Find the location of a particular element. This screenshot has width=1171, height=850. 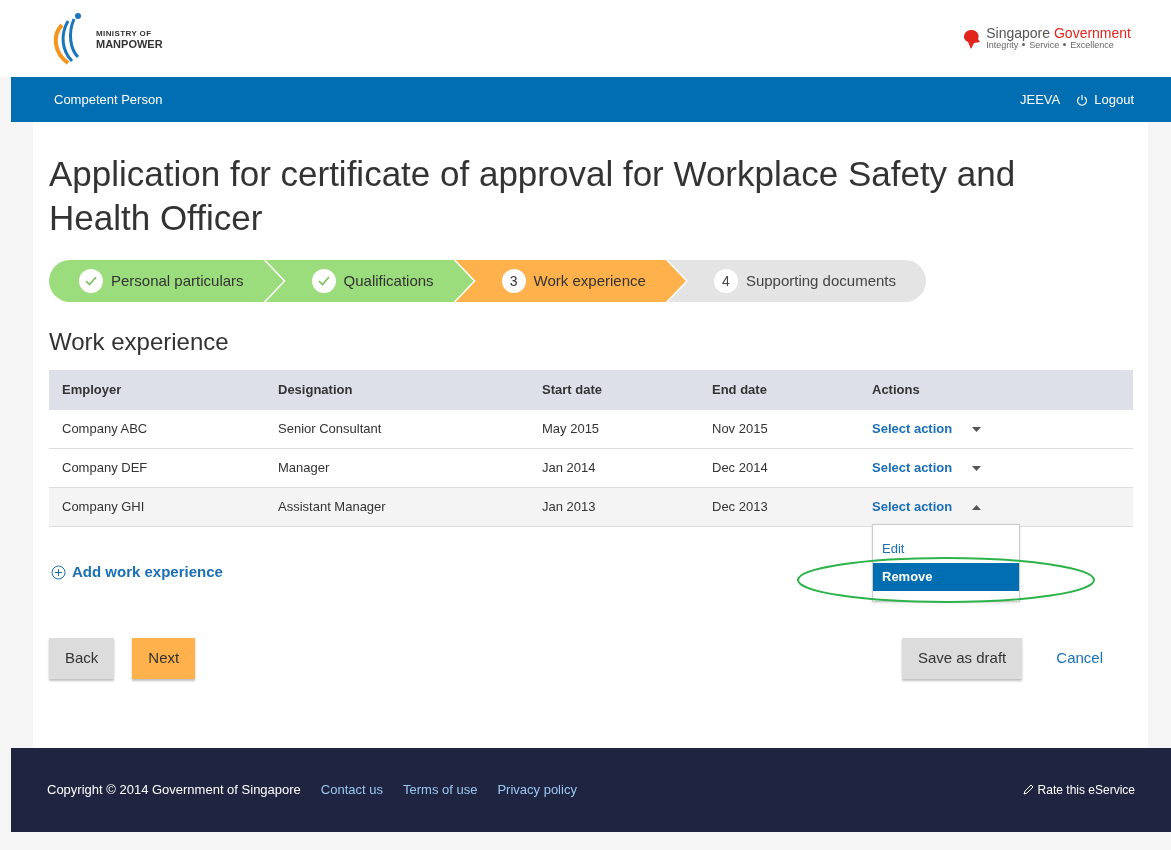

progress-step: 3 Work experience is located at coordinates (570, 281).